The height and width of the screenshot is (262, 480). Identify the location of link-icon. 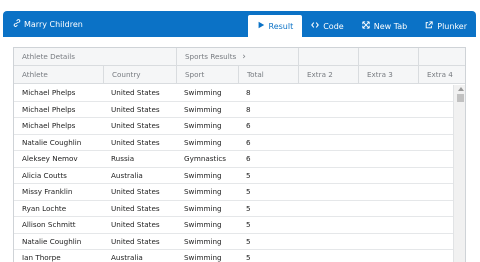
(17, 24).